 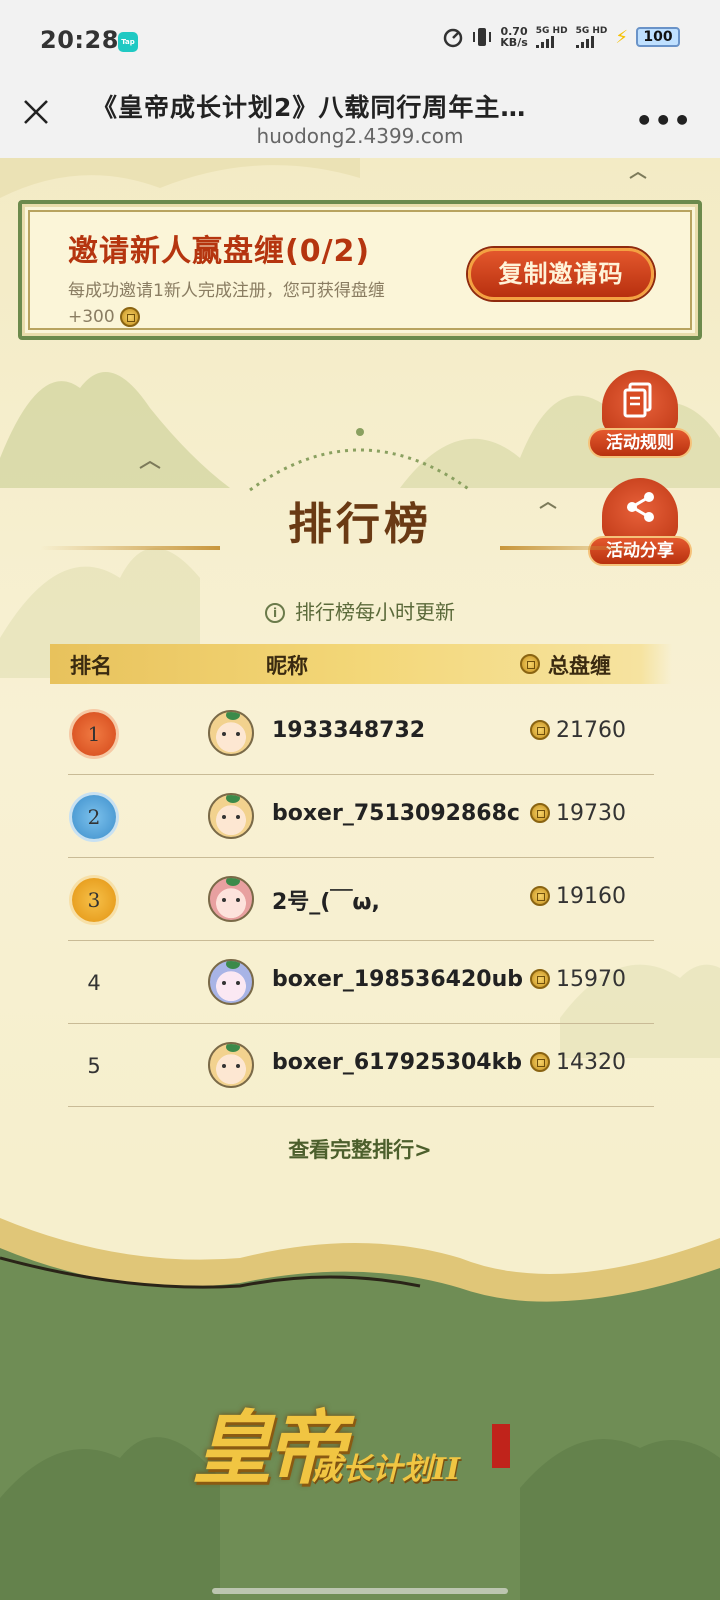 What do you see at coordinates (128, 42) in the screenshot?
I see `taptap-app-icon: Tap` at bounding box center [128, 42].